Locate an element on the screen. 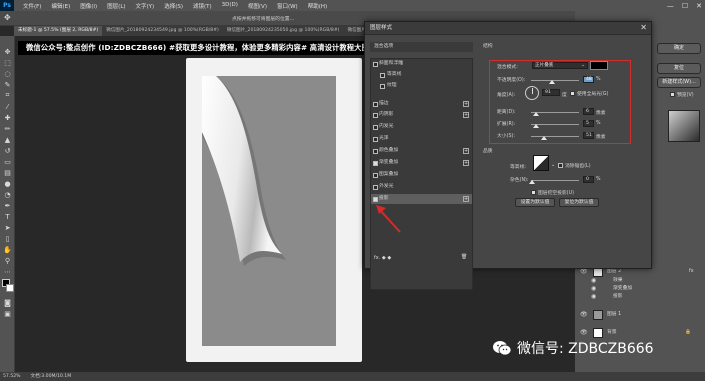 The height and width of the screenshot is (381, 705). maximize-button: ☐ is located at coordinates (685, 6).